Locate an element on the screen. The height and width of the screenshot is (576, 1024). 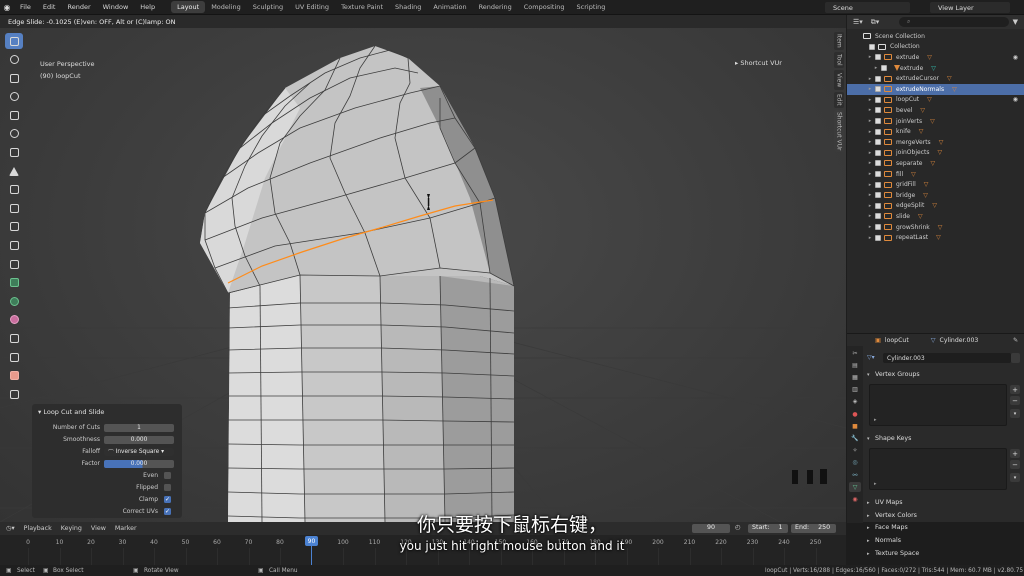
extrude-tool is located at coordinates (14, 190).